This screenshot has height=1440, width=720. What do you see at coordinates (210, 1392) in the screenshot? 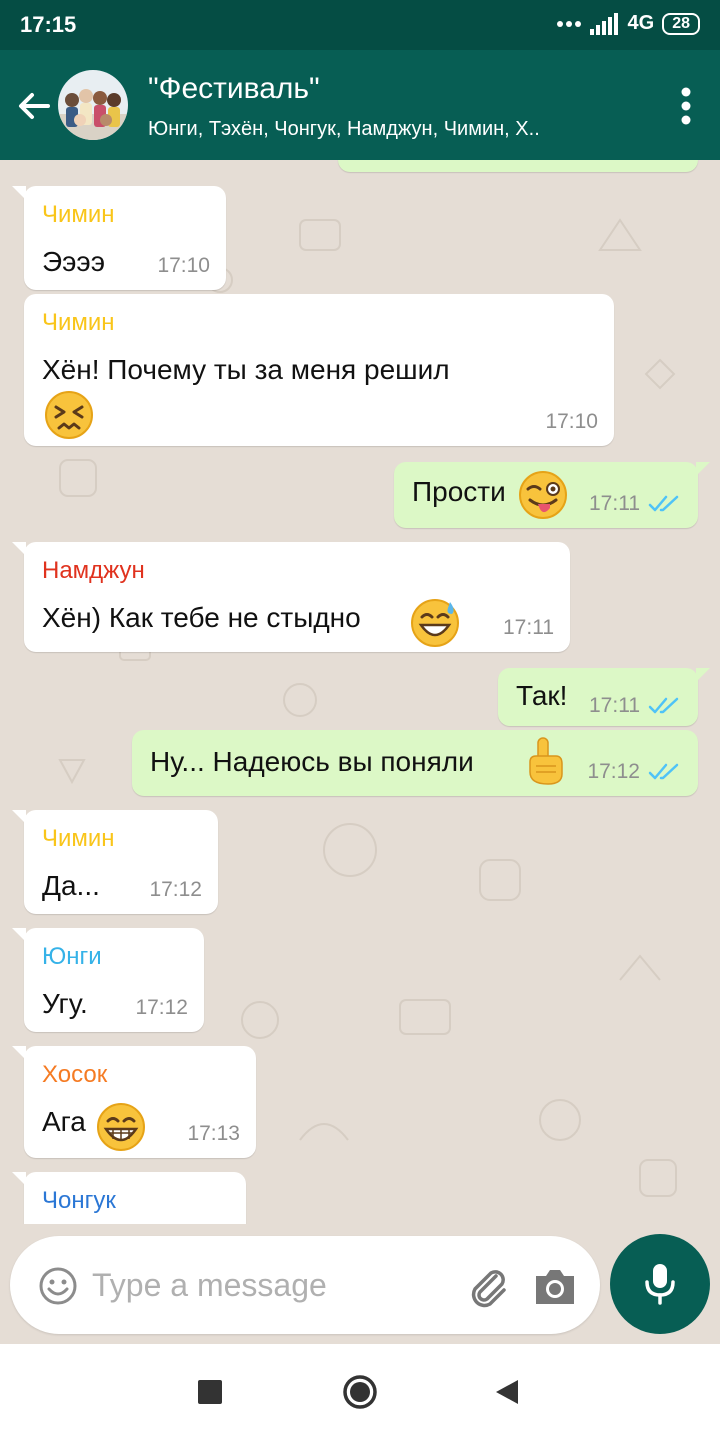
I see `recent-apps-icon` at bounding box center [210, 1392].